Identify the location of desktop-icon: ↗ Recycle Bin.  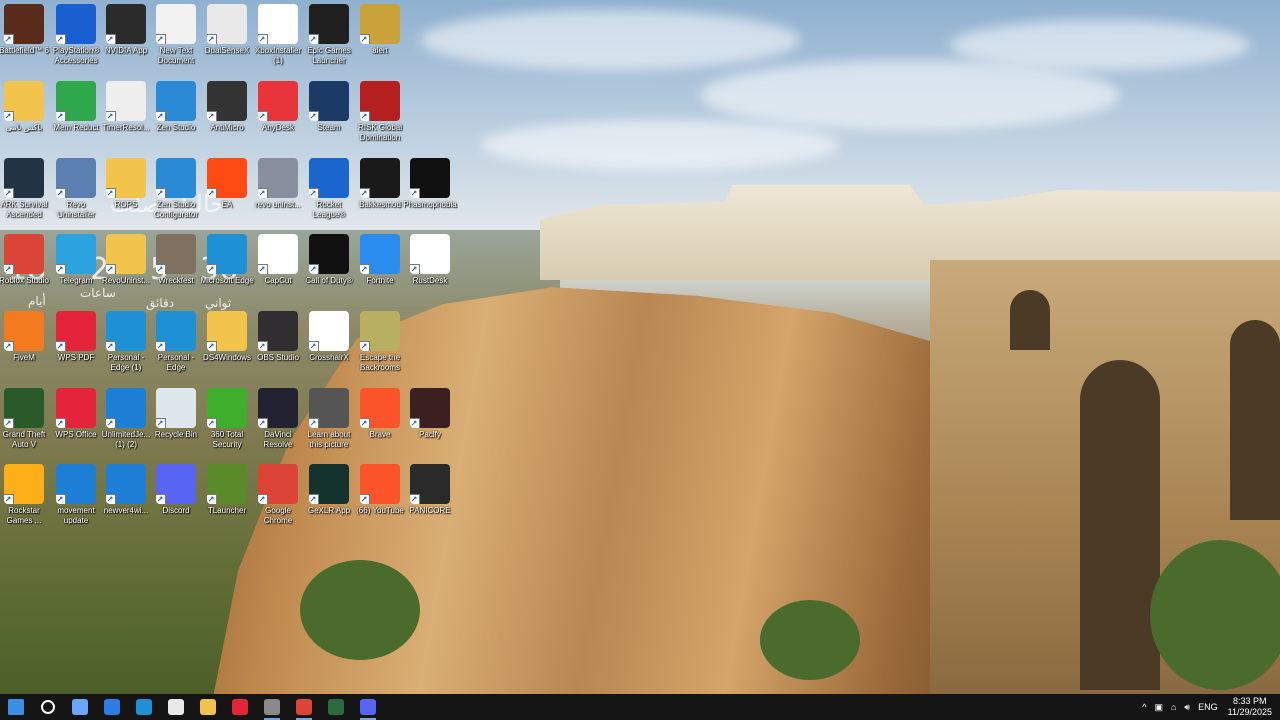
(176, 414).